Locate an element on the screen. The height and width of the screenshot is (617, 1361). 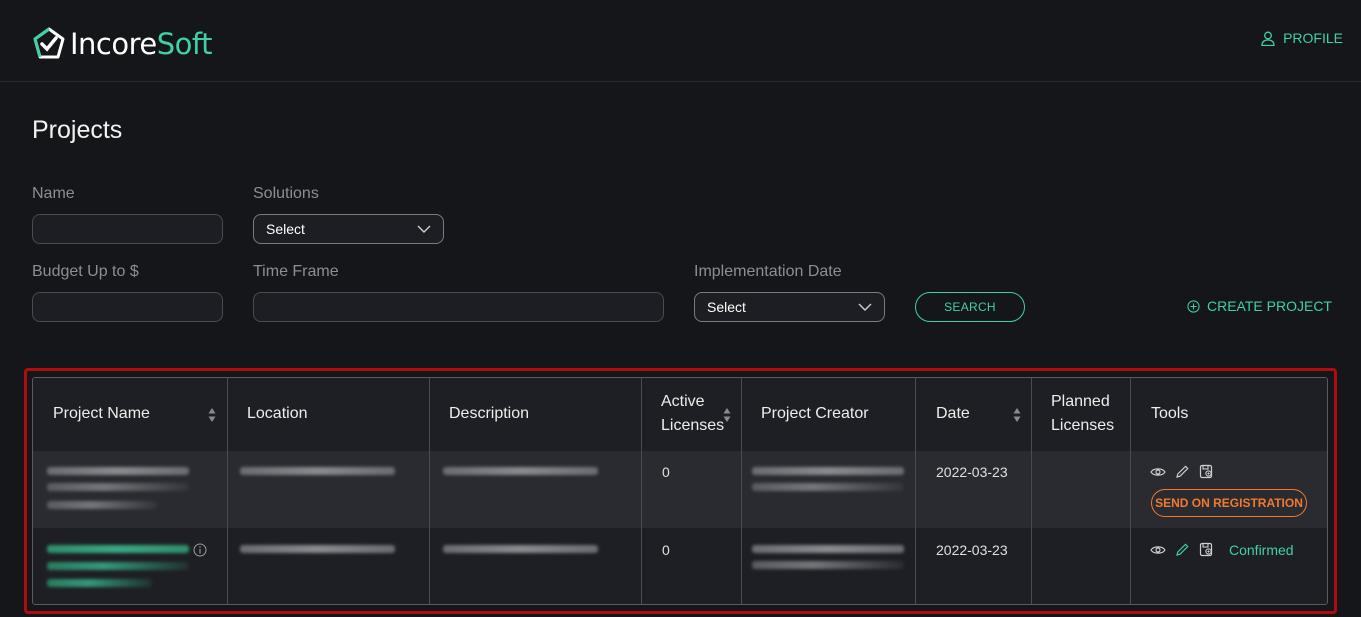
budget-input is located at coordinates (127, 307).